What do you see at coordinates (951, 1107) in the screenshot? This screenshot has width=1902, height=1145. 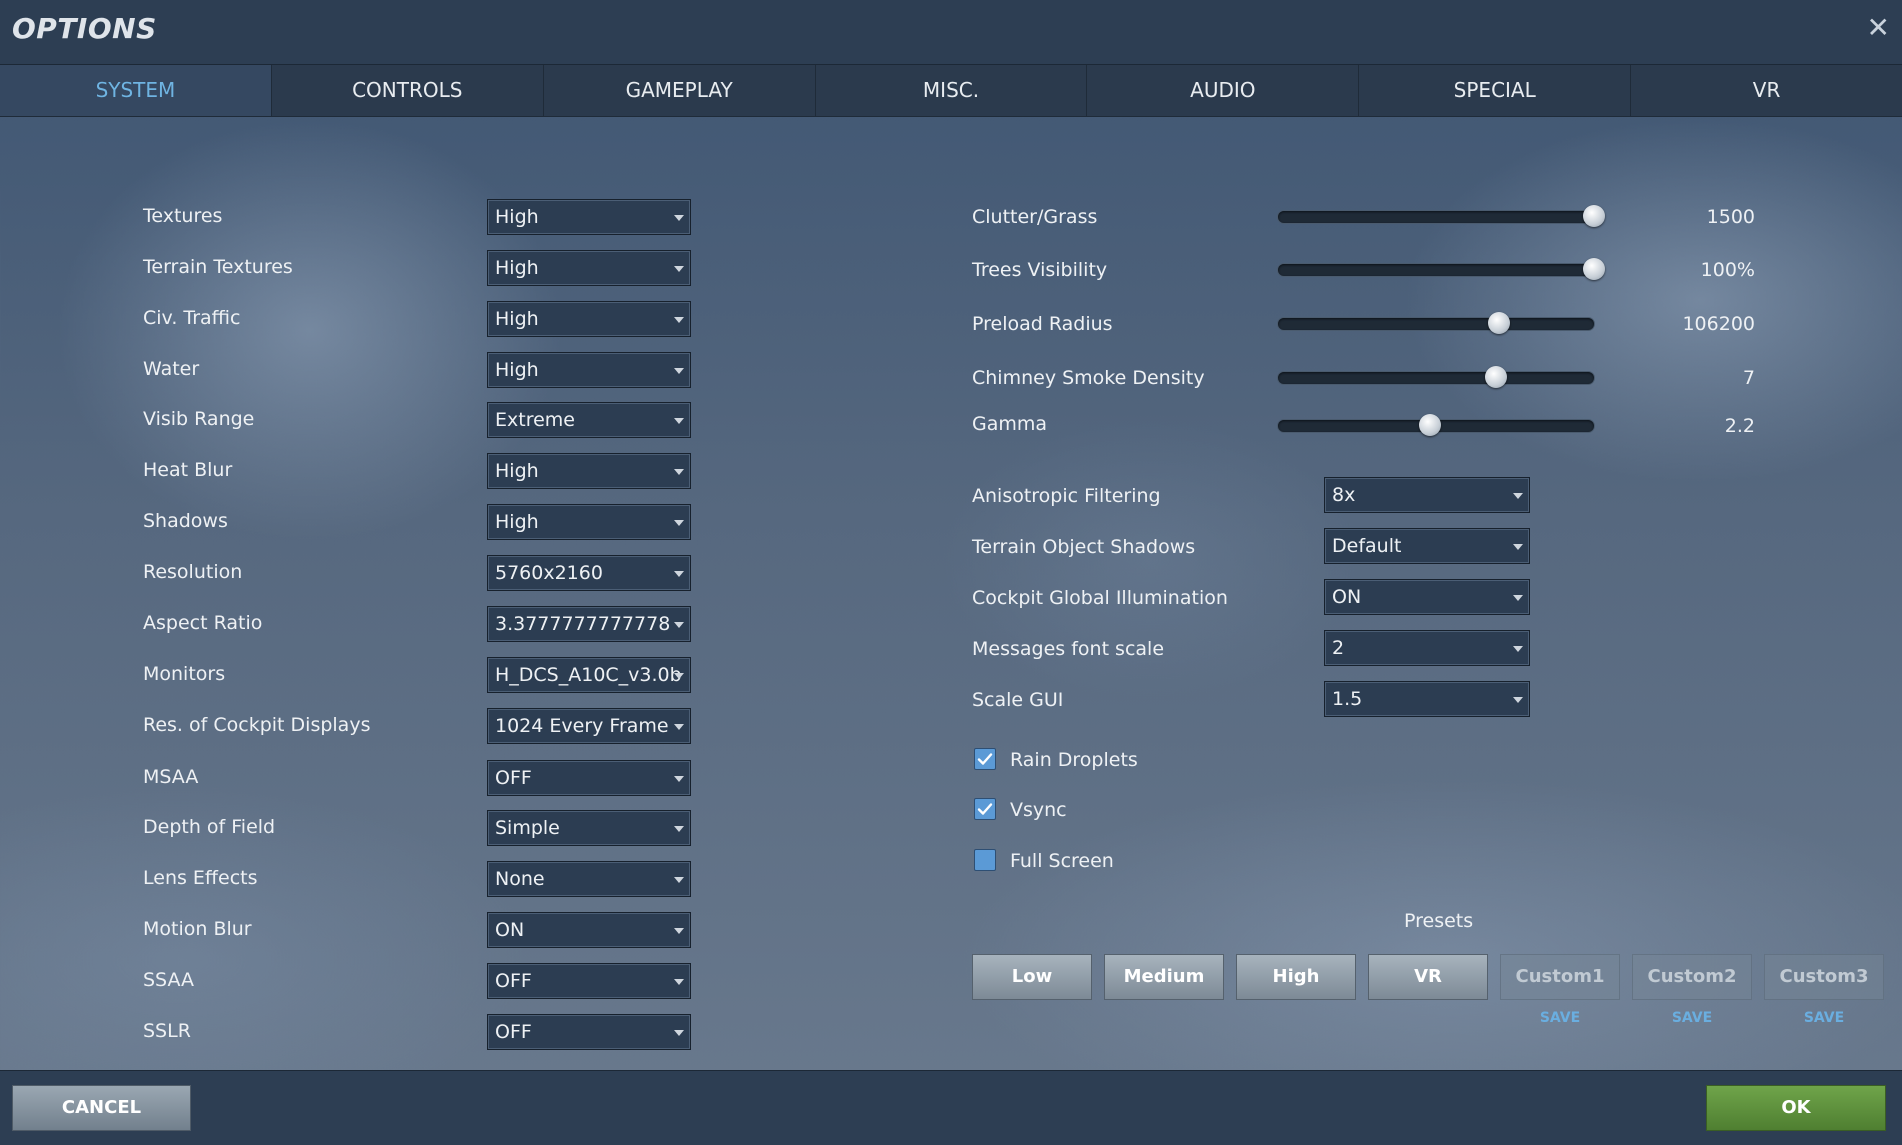 I see `footer-bar: CANCEL OK` at bounding box center [951, 1107].